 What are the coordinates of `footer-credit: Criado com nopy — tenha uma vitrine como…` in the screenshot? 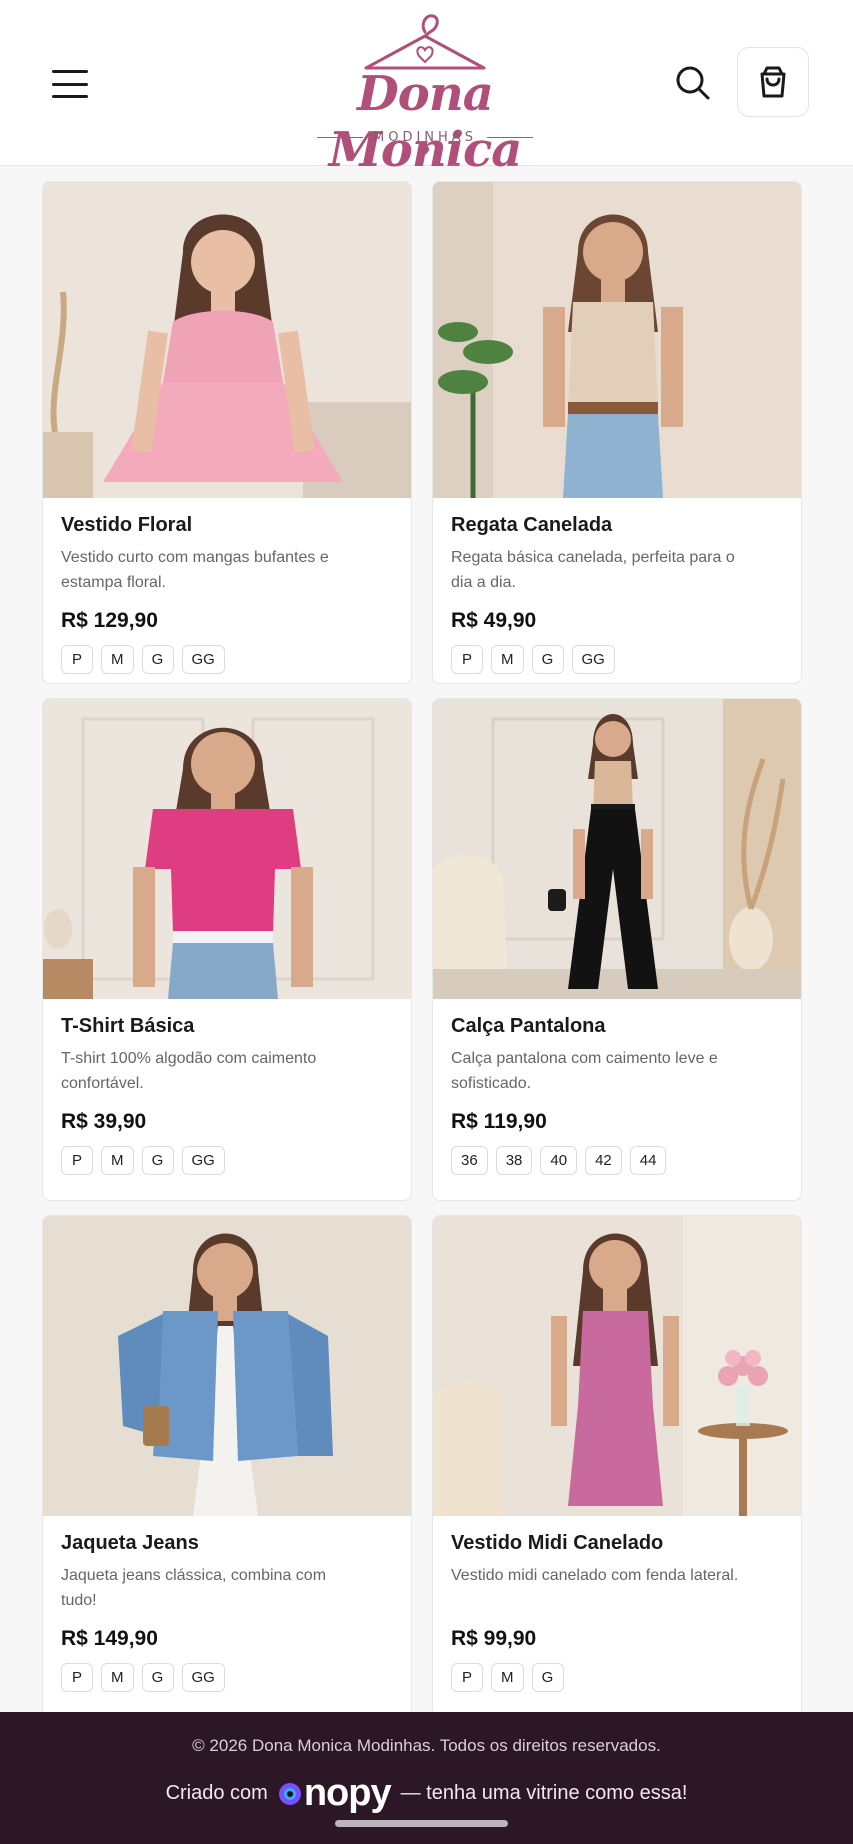 It's located at (426, 1793).